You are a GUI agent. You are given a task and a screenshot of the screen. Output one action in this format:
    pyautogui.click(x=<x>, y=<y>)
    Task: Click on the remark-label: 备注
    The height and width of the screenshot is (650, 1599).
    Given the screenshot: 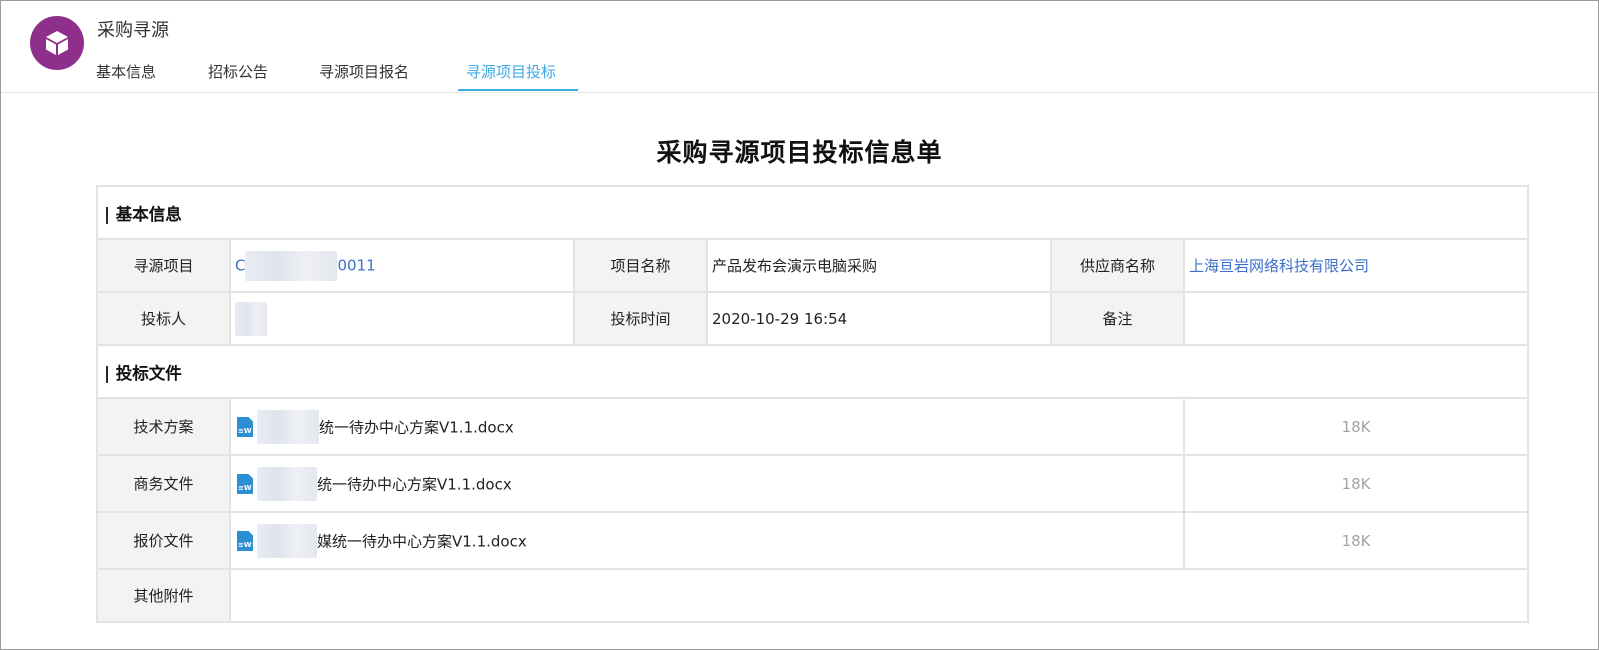 What is the action you would take?
    pyautogui.click(x=1117, y=318)
    